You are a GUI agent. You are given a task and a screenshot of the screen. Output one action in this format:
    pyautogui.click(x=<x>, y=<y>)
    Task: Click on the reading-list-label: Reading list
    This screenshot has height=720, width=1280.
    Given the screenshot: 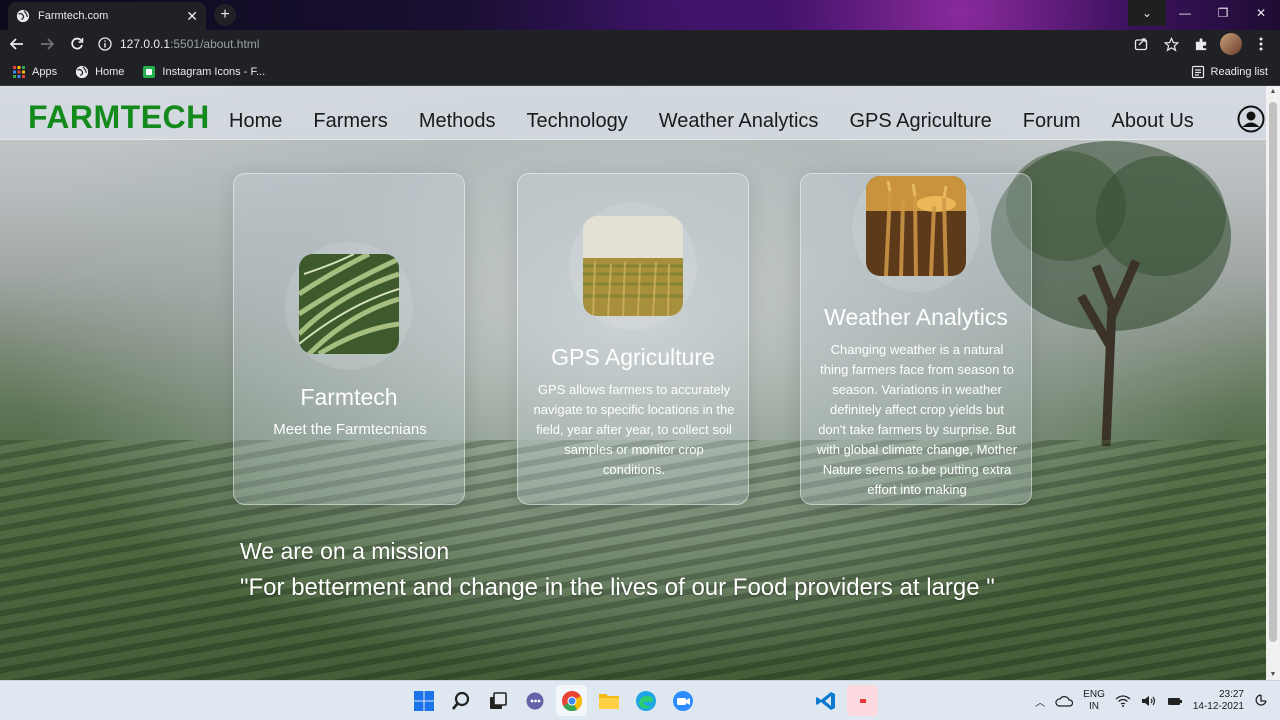 What is the action you would take?
    pyautogui.click(x=1239, y=72)
    